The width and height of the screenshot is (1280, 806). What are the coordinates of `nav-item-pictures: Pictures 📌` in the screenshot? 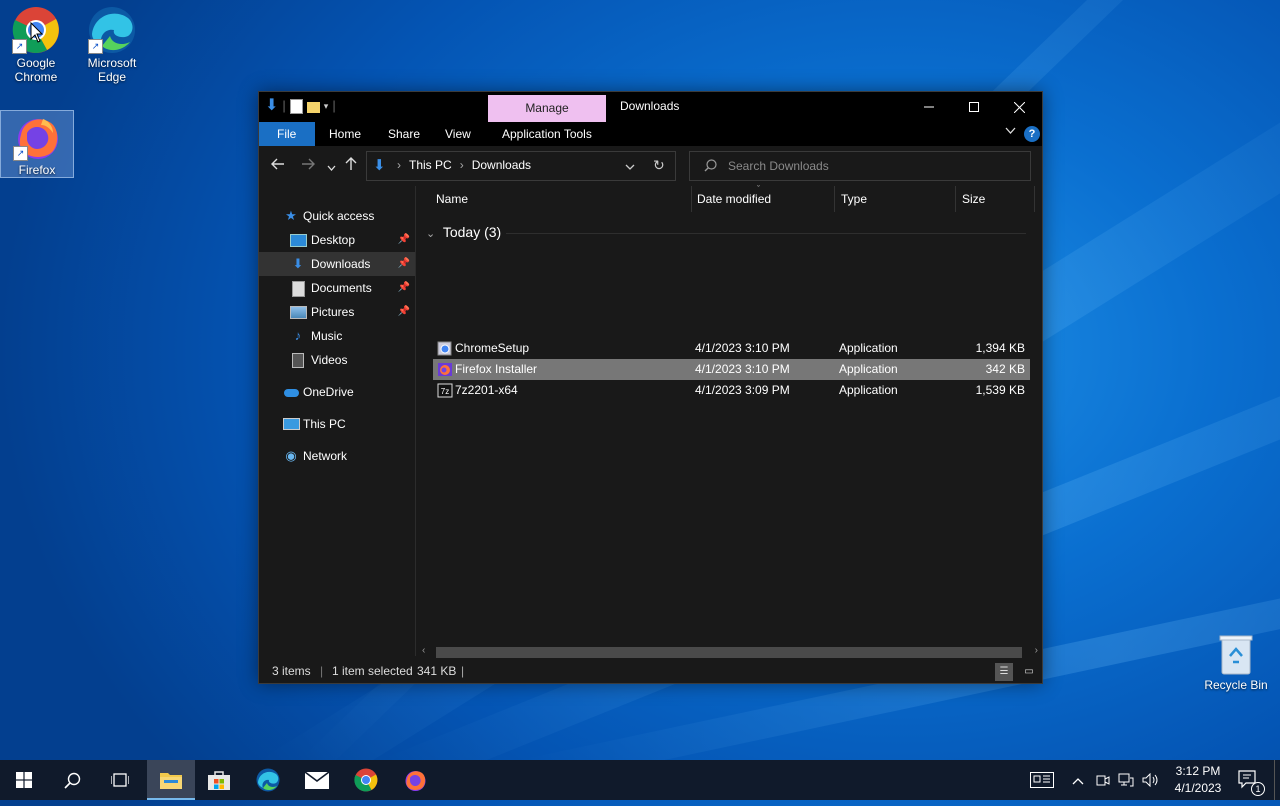 It's located at (337, 312).